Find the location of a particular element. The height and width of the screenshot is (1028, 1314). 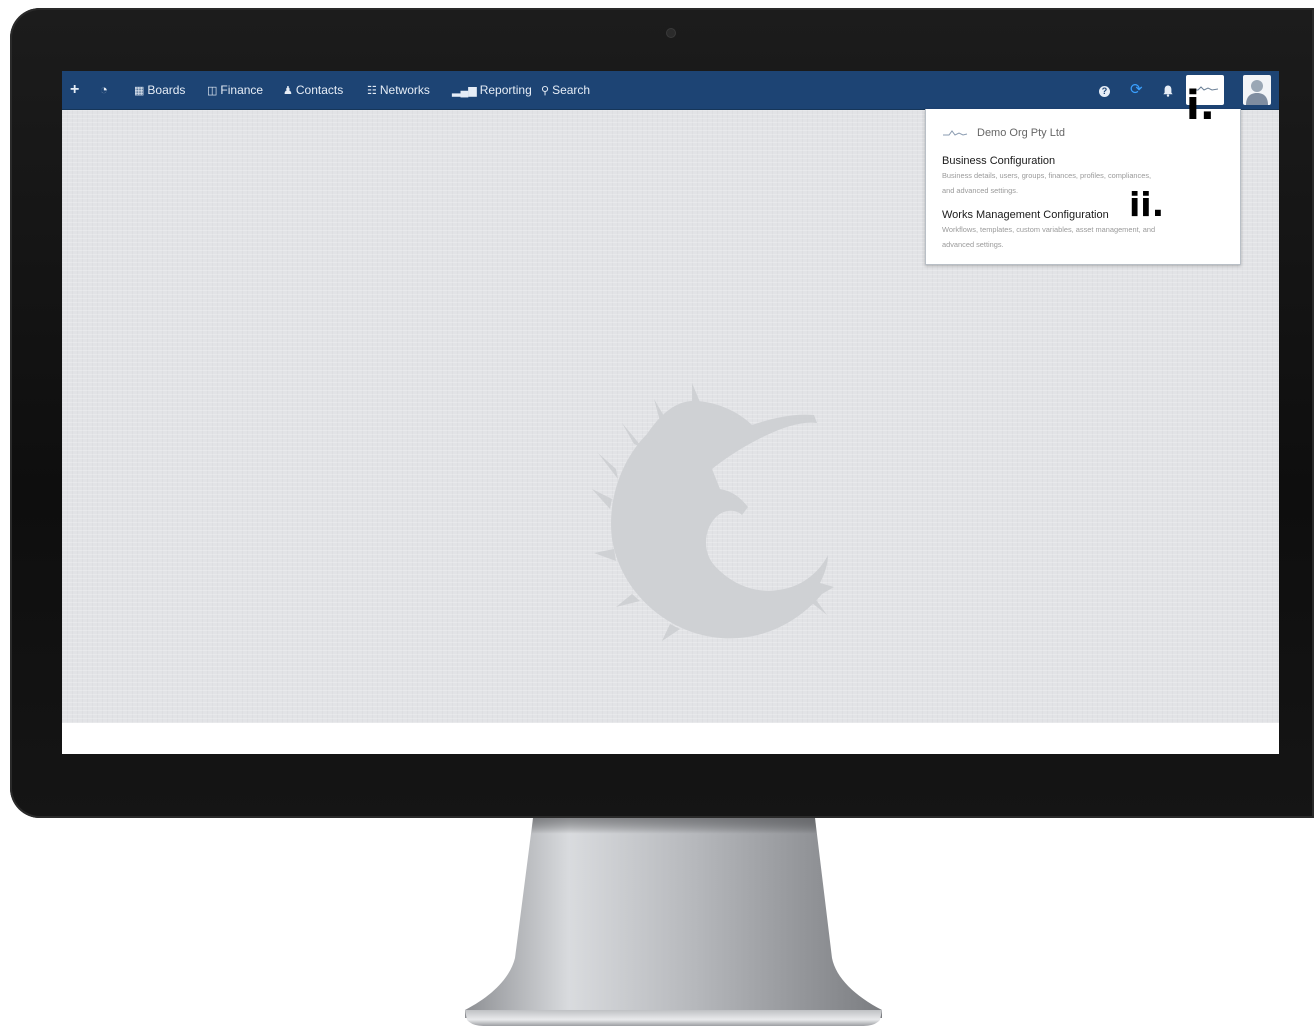

nav-finance-label: Finance is located at coordinates (242, 90).